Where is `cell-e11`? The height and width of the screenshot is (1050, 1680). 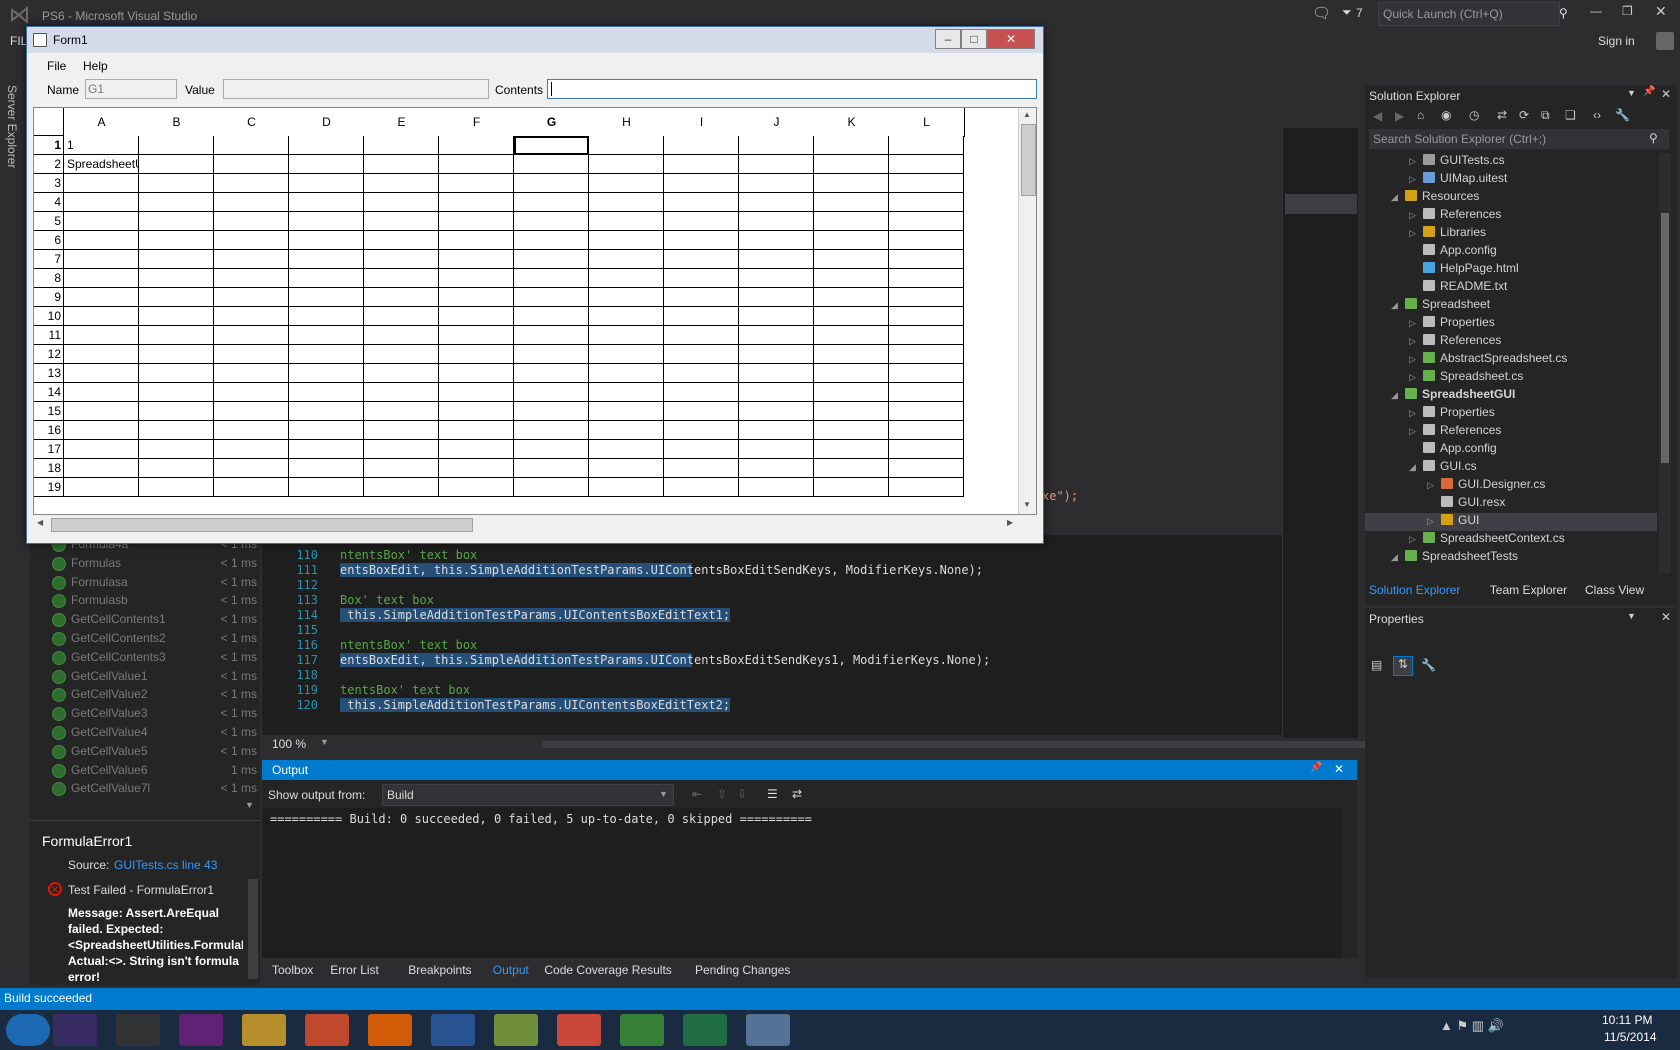 cell-e11 is located at coordinates (401, 335).